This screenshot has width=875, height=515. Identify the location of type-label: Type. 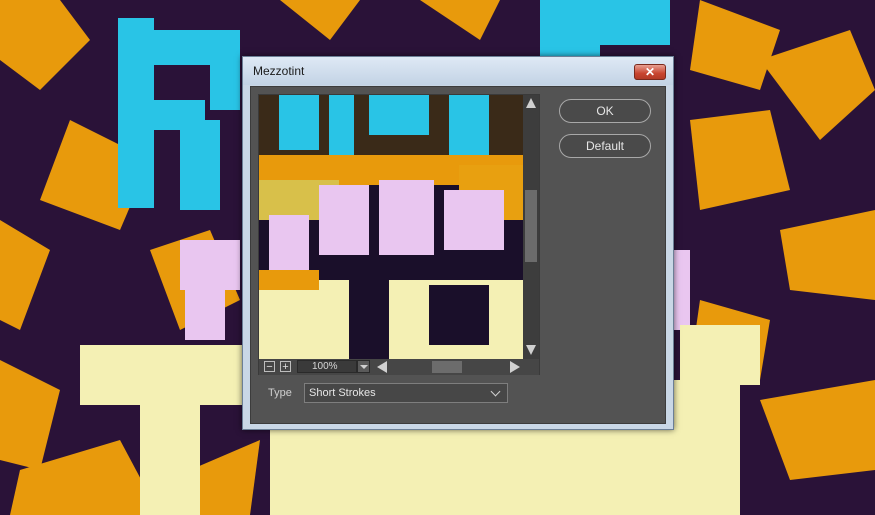
(280, 393).